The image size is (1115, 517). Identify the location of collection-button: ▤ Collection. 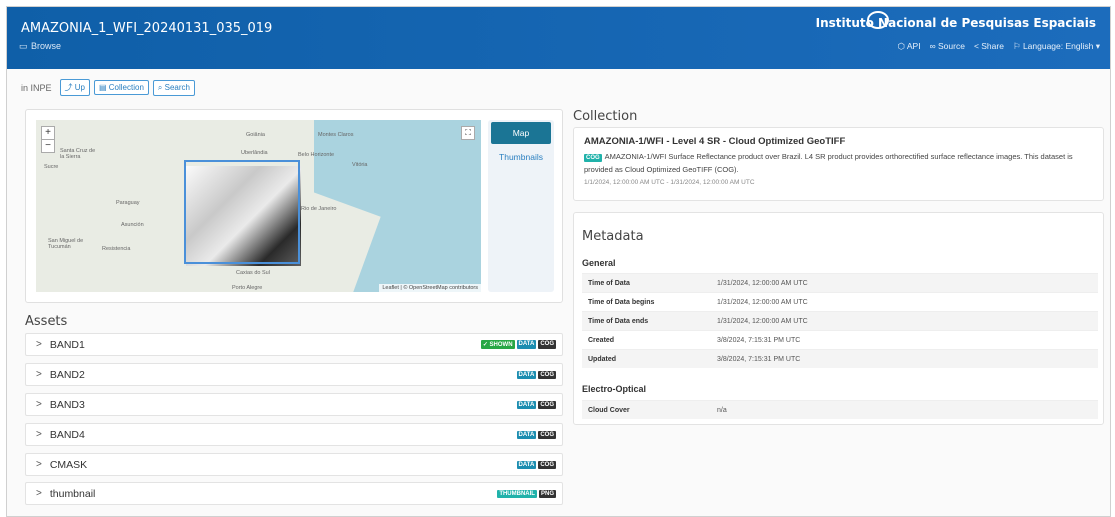
(121, 87).